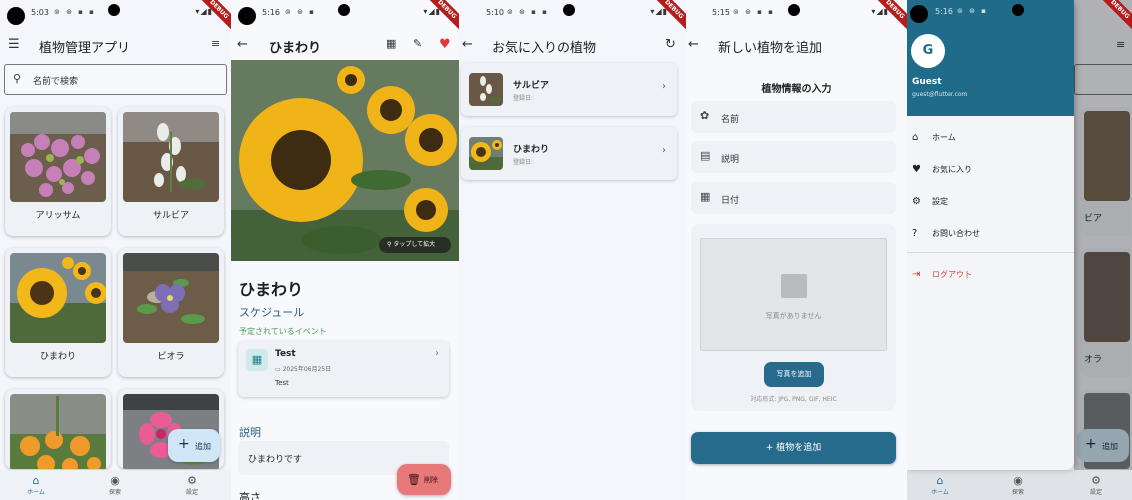  I want to click on date-field: ▦ 日付, so click(793, 198).